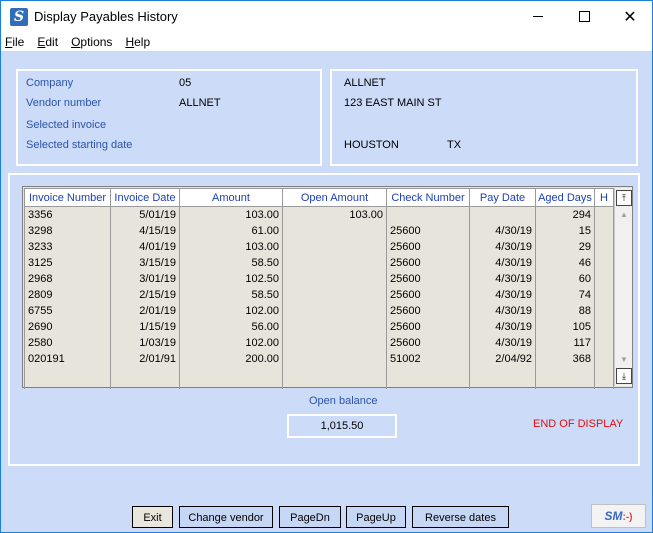 The image size is (653, 533). Describe the element at coordinates (64, 103) in the screenshot. I see `vendor-number-label: Vendor number` at that location.